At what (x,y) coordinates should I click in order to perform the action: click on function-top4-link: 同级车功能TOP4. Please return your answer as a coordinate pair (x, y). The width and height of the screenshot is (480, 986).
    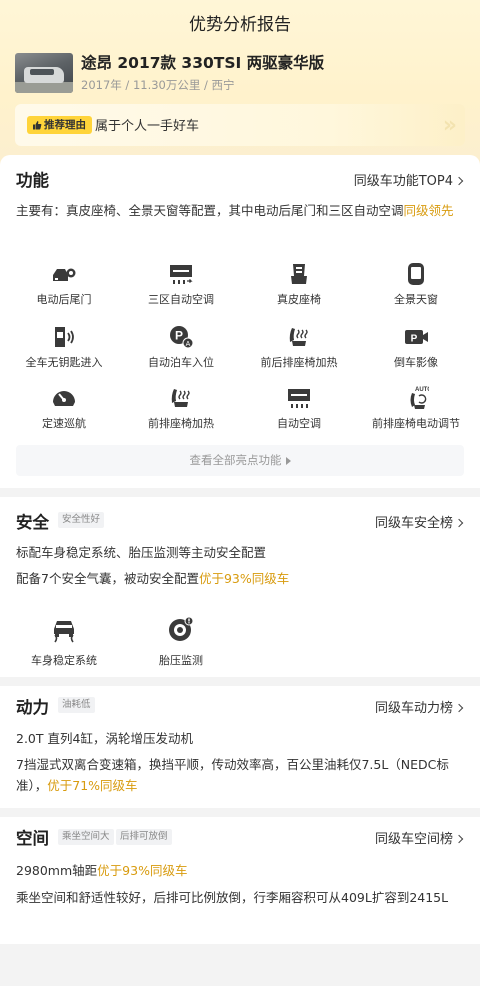
    Looking at the image, I should click on (409, 179).